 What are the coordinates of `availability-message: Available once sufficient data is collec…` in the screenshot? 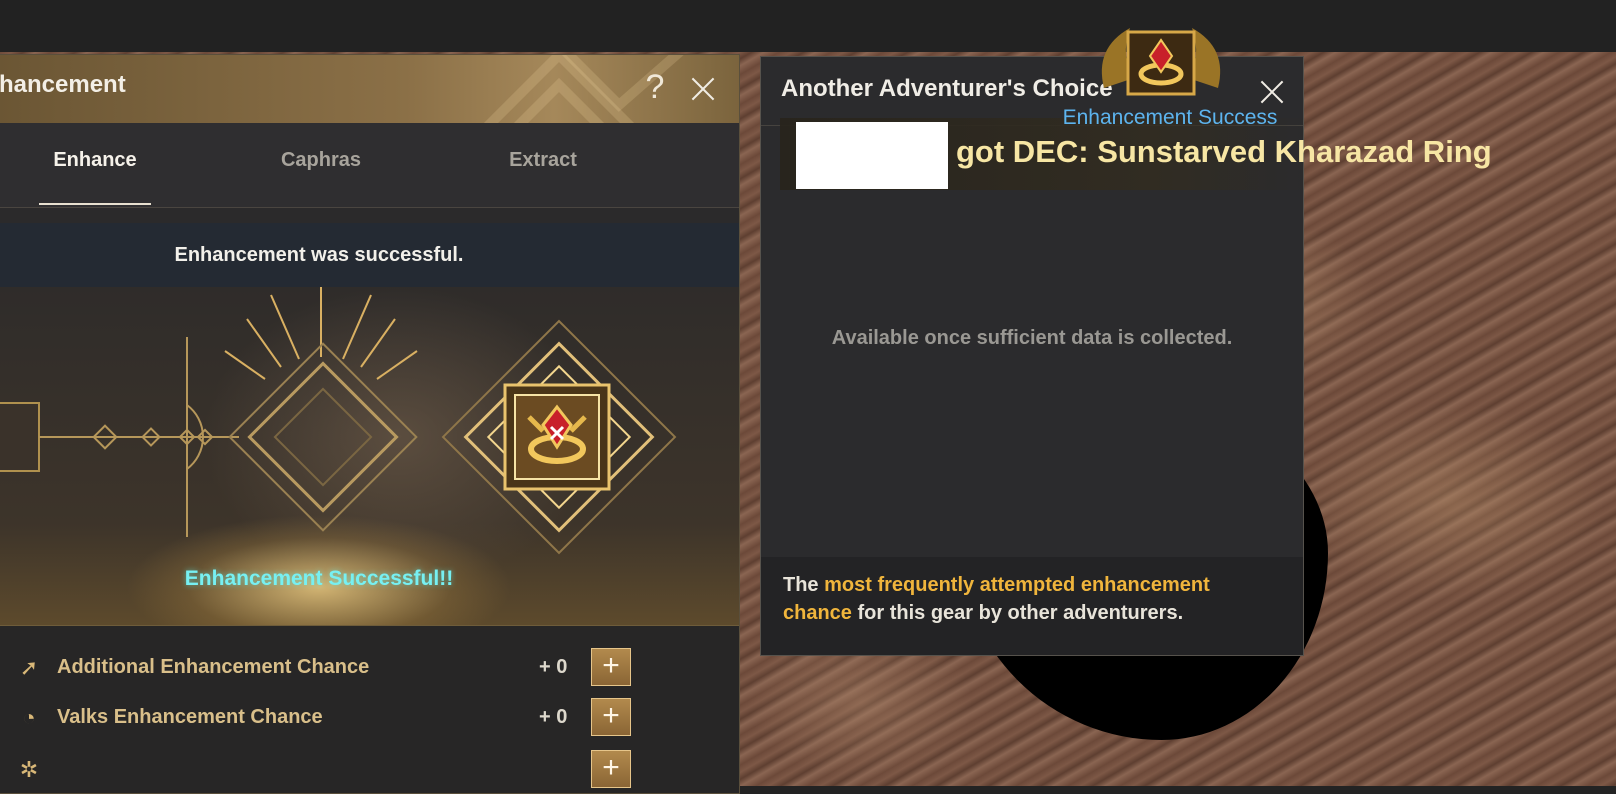 It's located at (1032, 338).